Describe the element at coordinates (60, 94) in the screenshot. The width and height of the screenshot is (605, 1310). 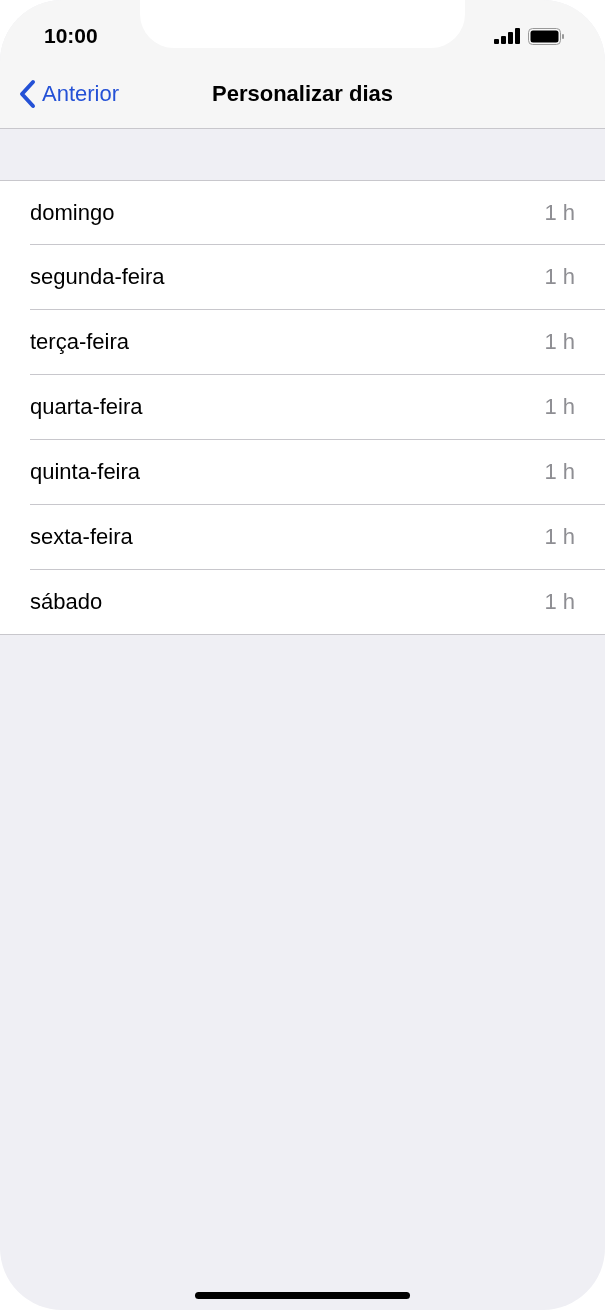
I see `back-button: Anterior` at that location.